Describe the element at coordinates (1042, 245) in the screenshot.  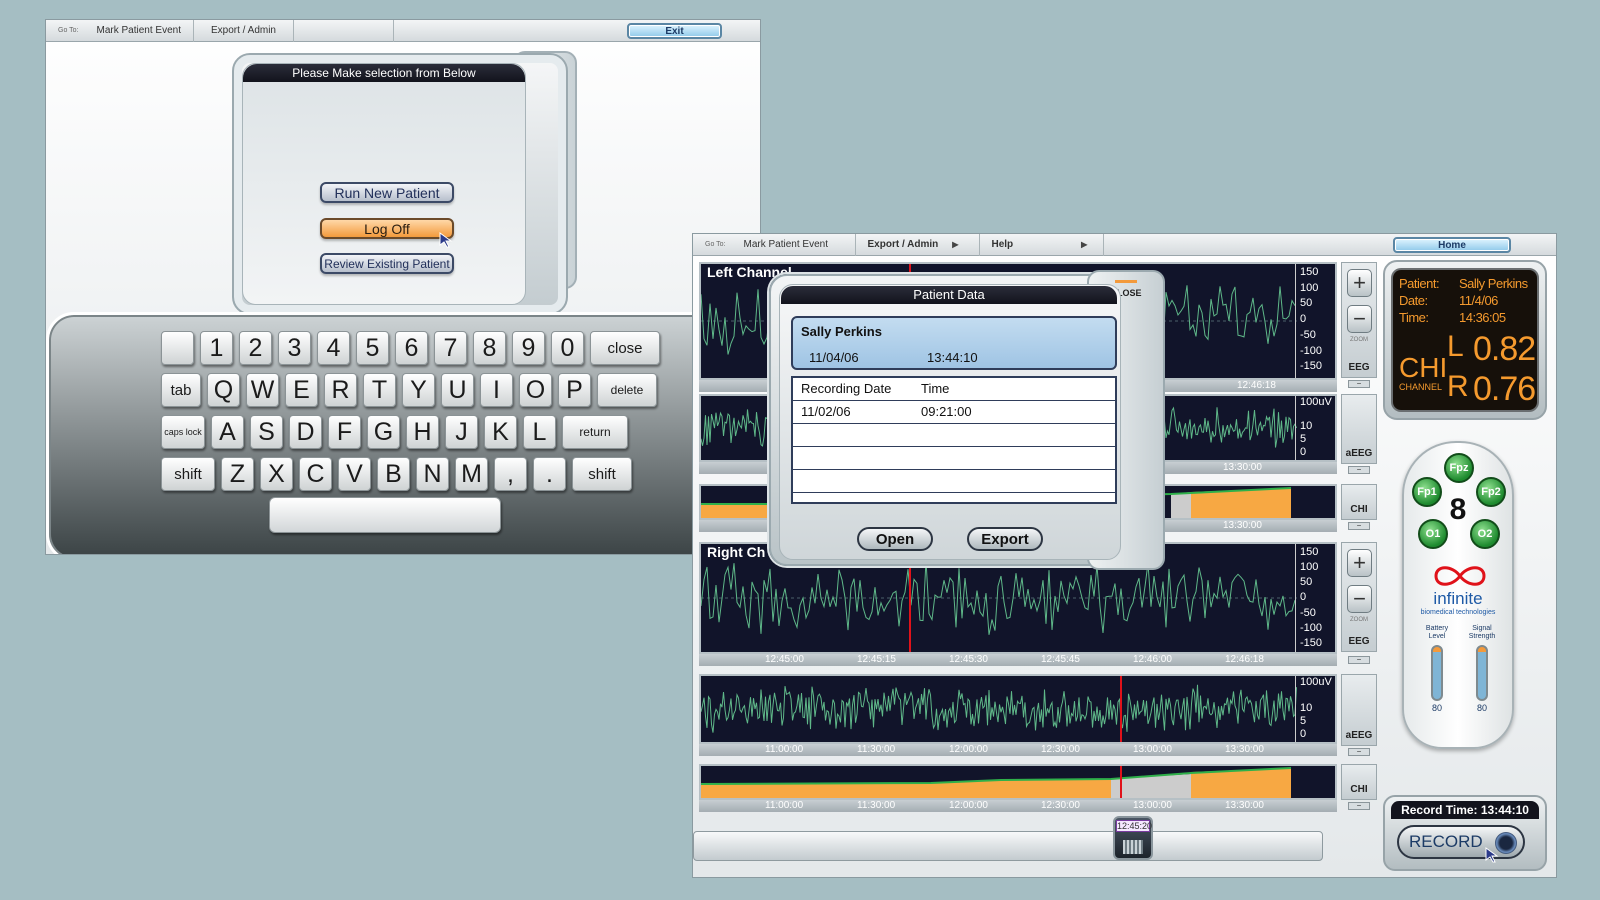
I see `menu-help: Help ▶` at that location.